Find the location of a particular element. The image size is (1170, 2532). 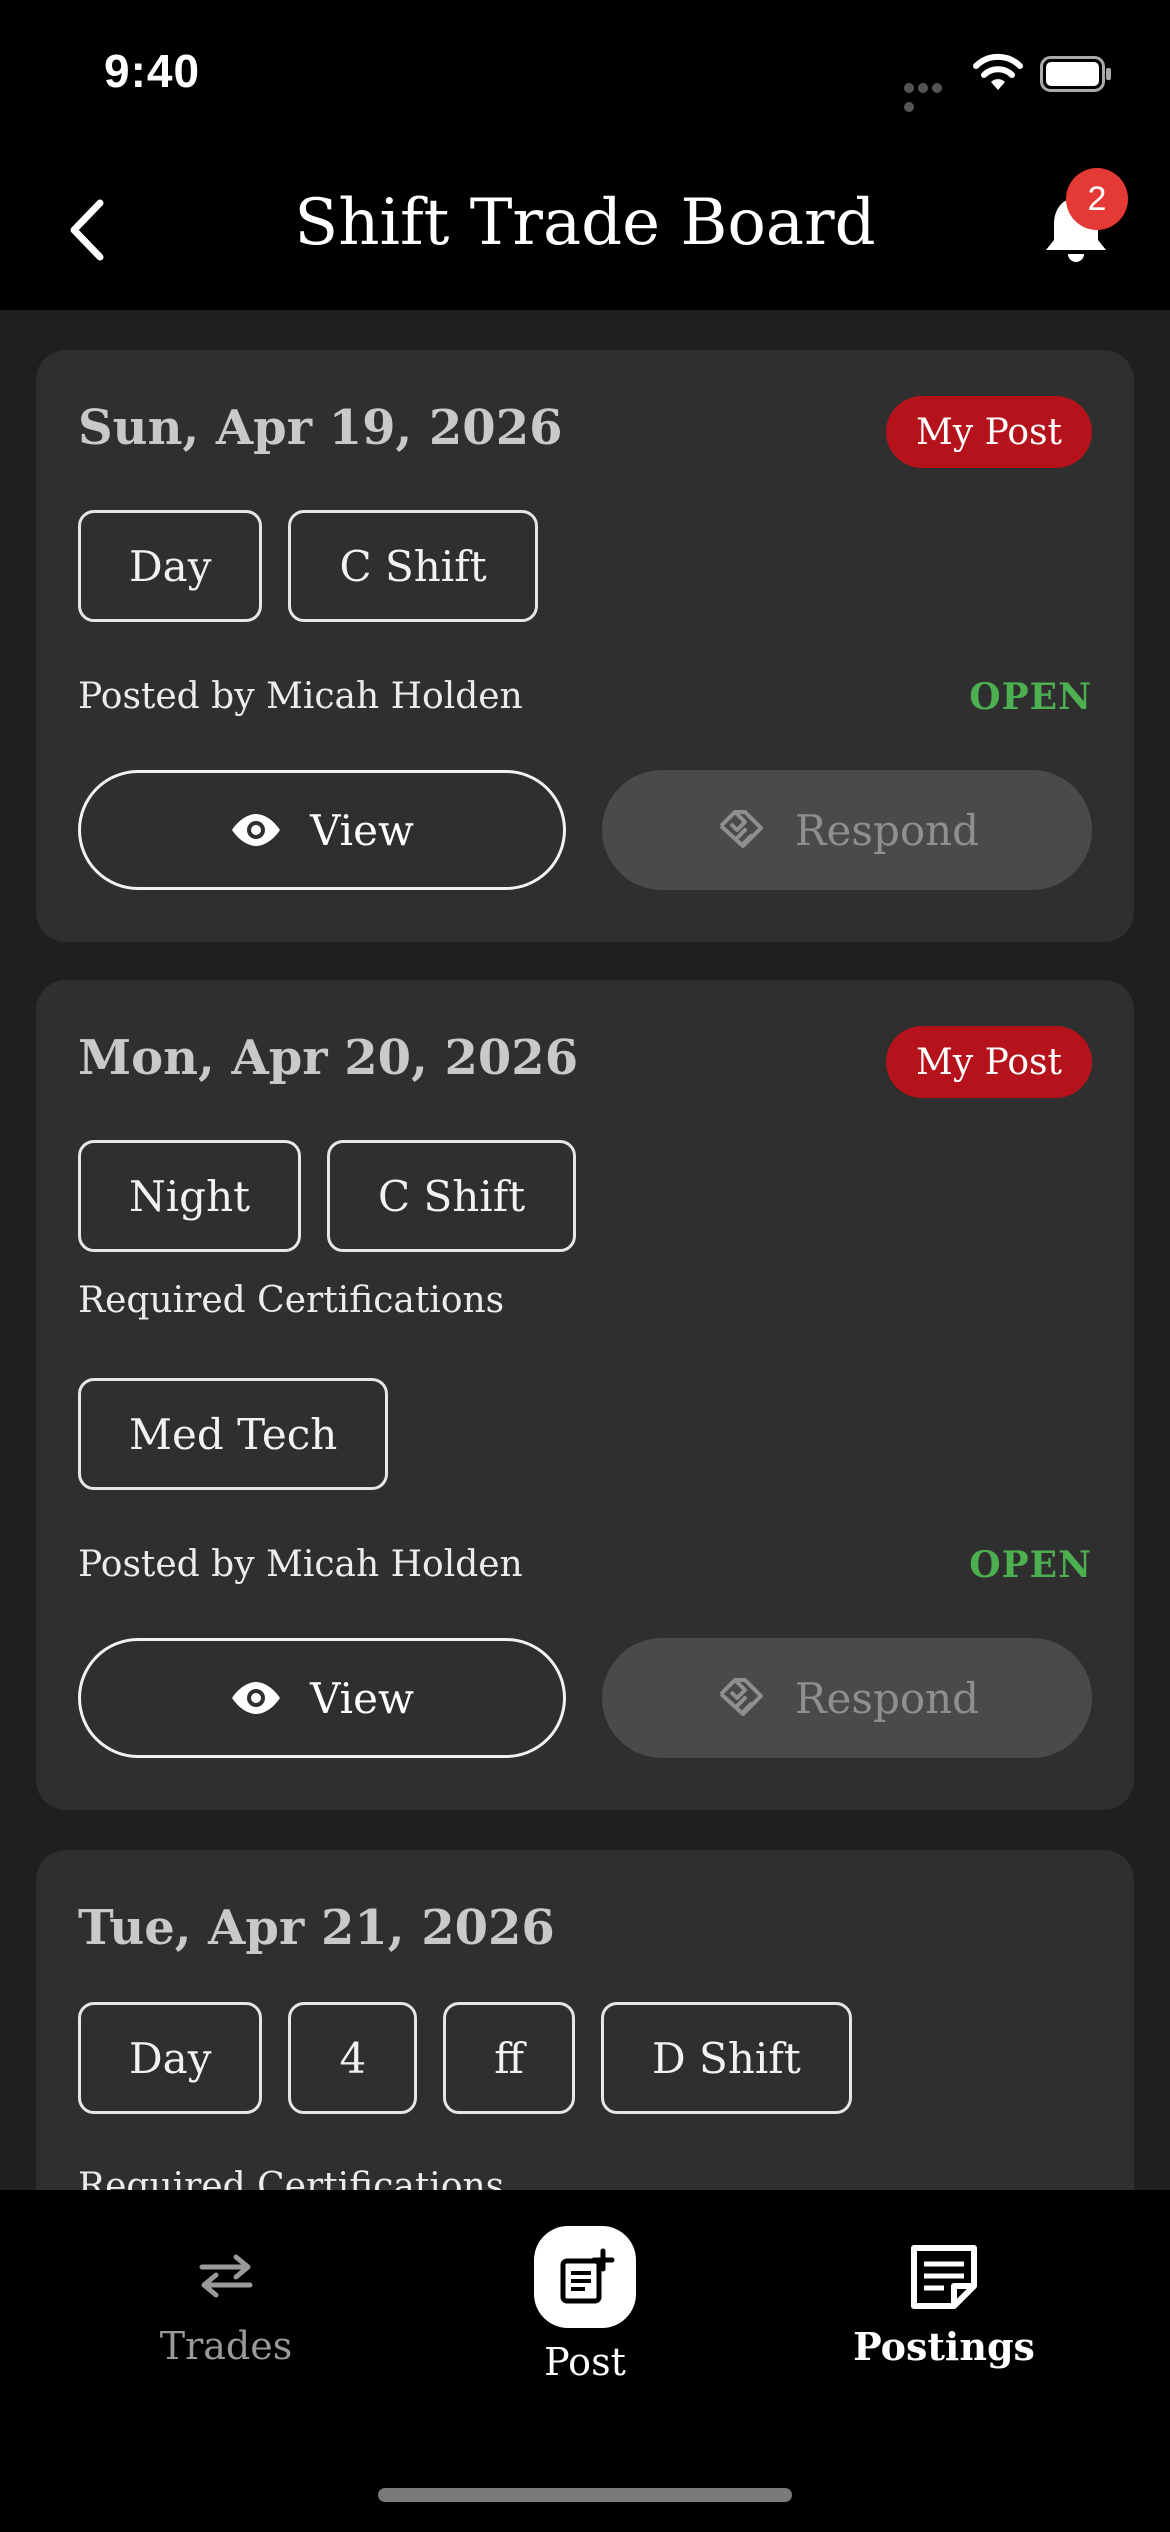

shift-chips: Night C Shift is located at coordinates (327, 1196).